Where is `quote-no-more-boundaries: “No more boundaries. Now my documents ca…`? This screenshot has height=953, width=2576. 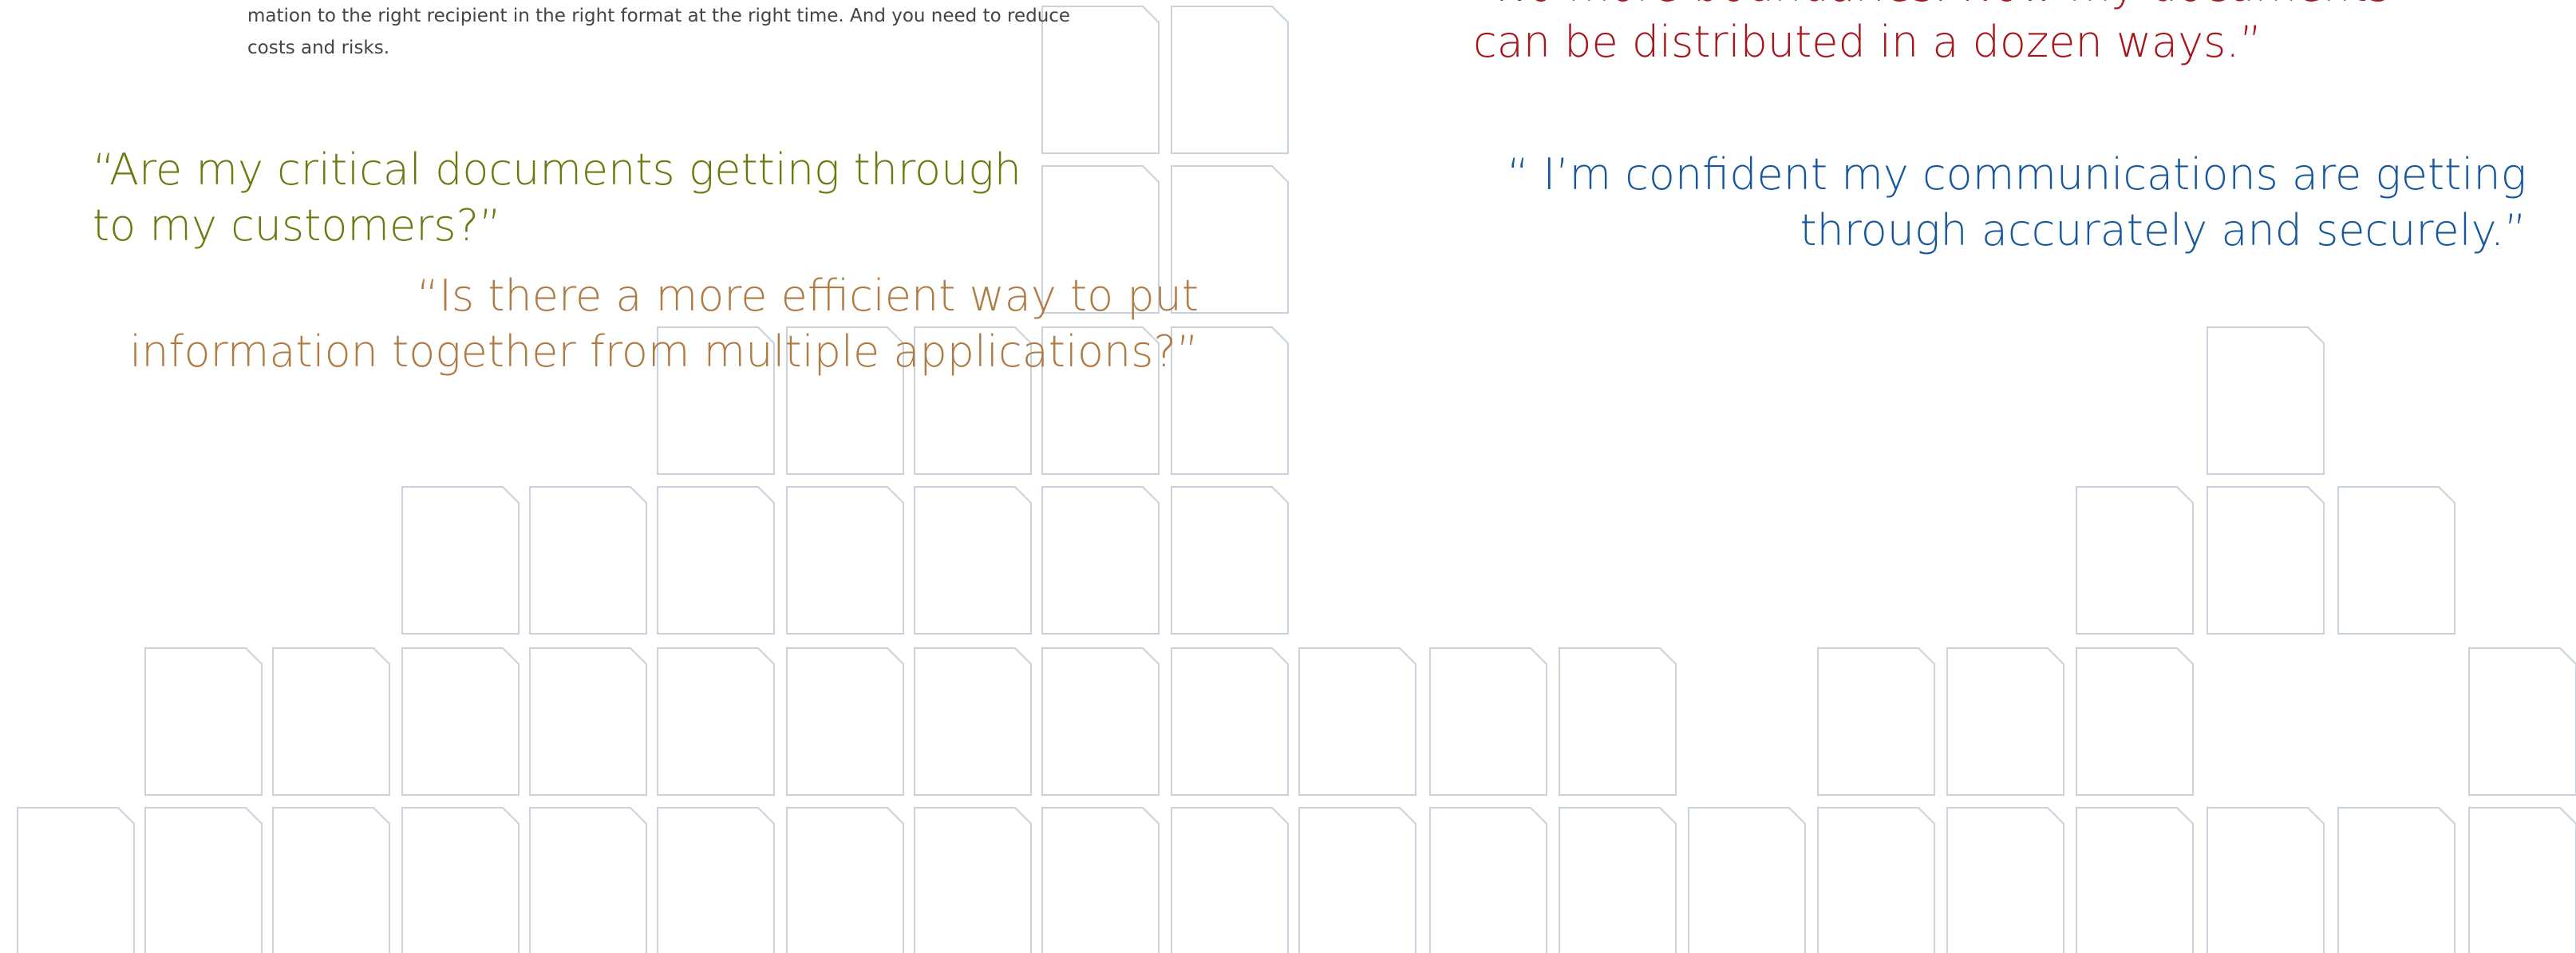
quote-no-more-boundaries: “No more boundaries. Now my documents ca… is located at coordinates (1931, 35).